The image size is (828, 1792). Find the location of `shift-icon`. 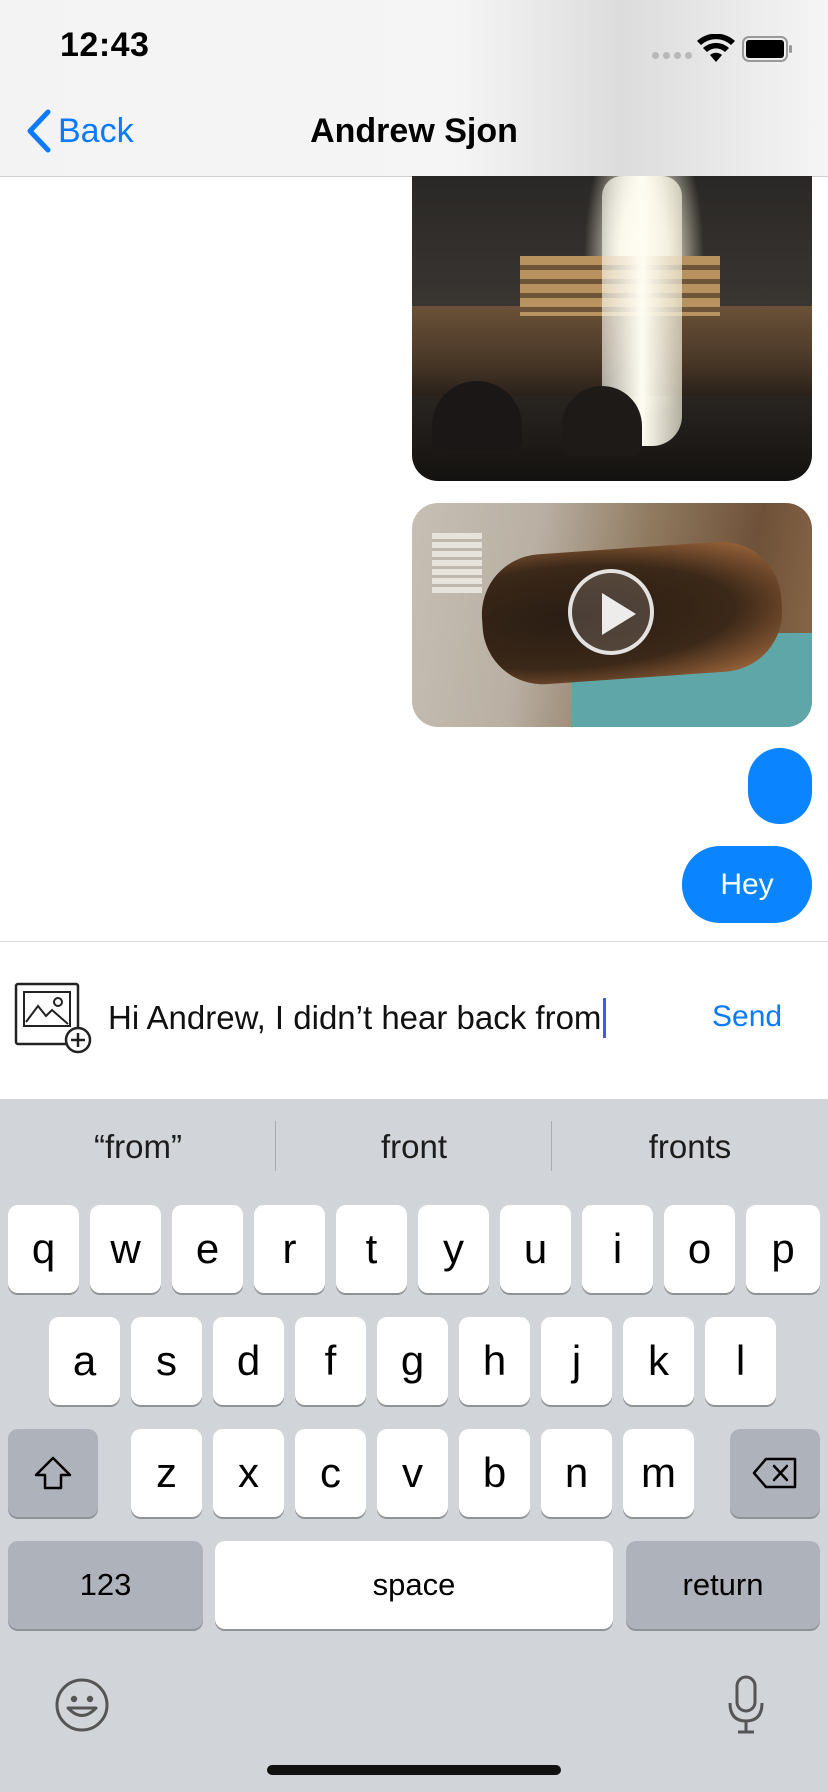

shift-icon is located at coordinates (53, 1473).